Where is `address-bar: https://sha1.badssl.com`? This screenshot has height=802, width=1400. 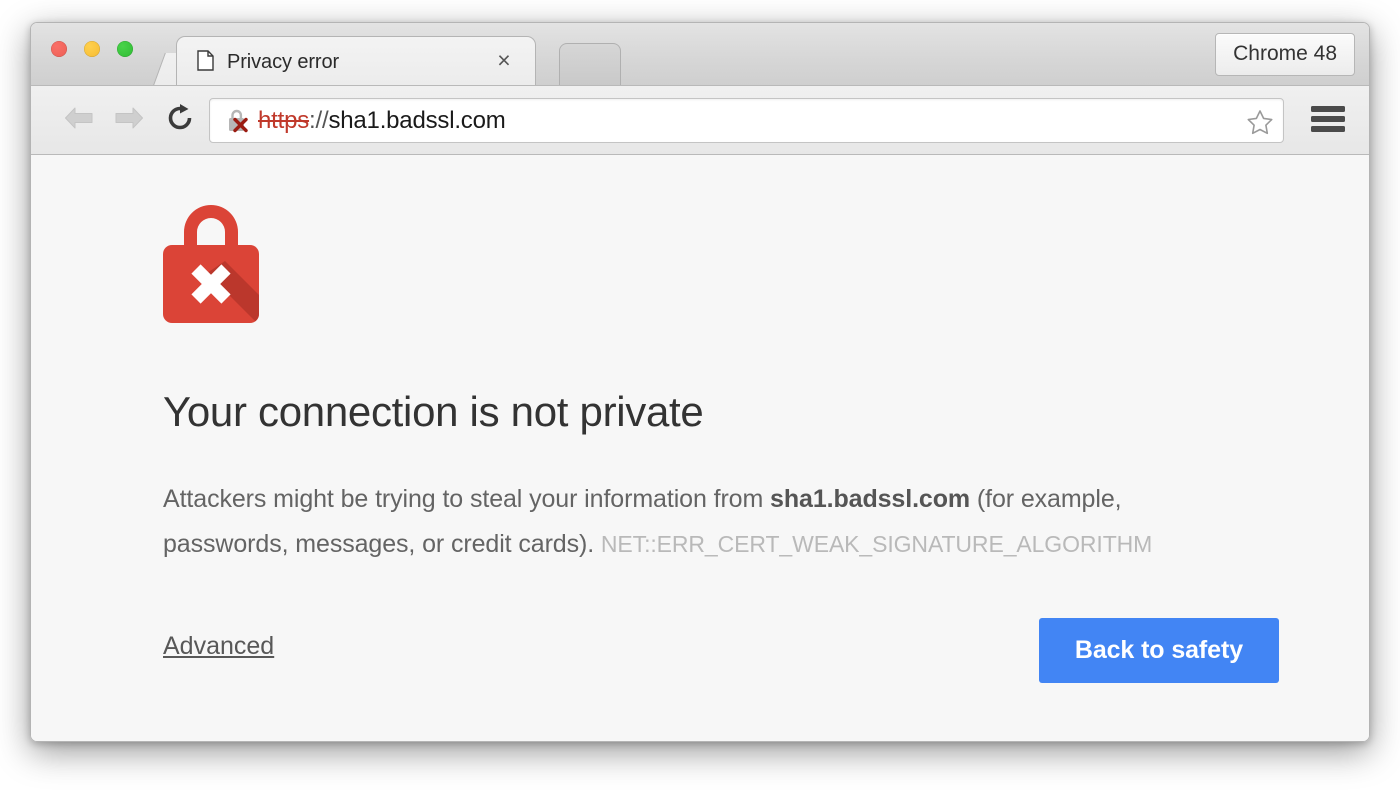 address-bar: https://sha1.badssl.com is located at coordinates (746, 120).